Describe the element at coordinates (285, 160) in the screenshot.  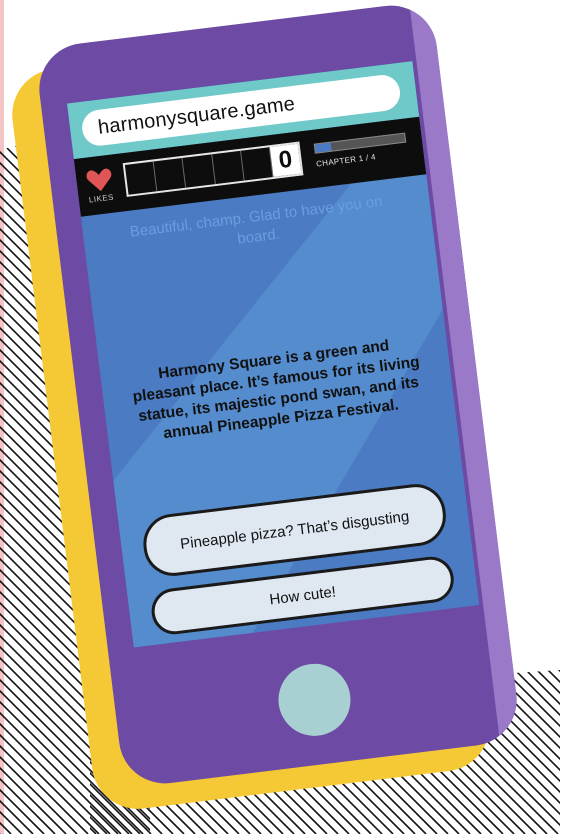
I see `score-value: 0` at that location.